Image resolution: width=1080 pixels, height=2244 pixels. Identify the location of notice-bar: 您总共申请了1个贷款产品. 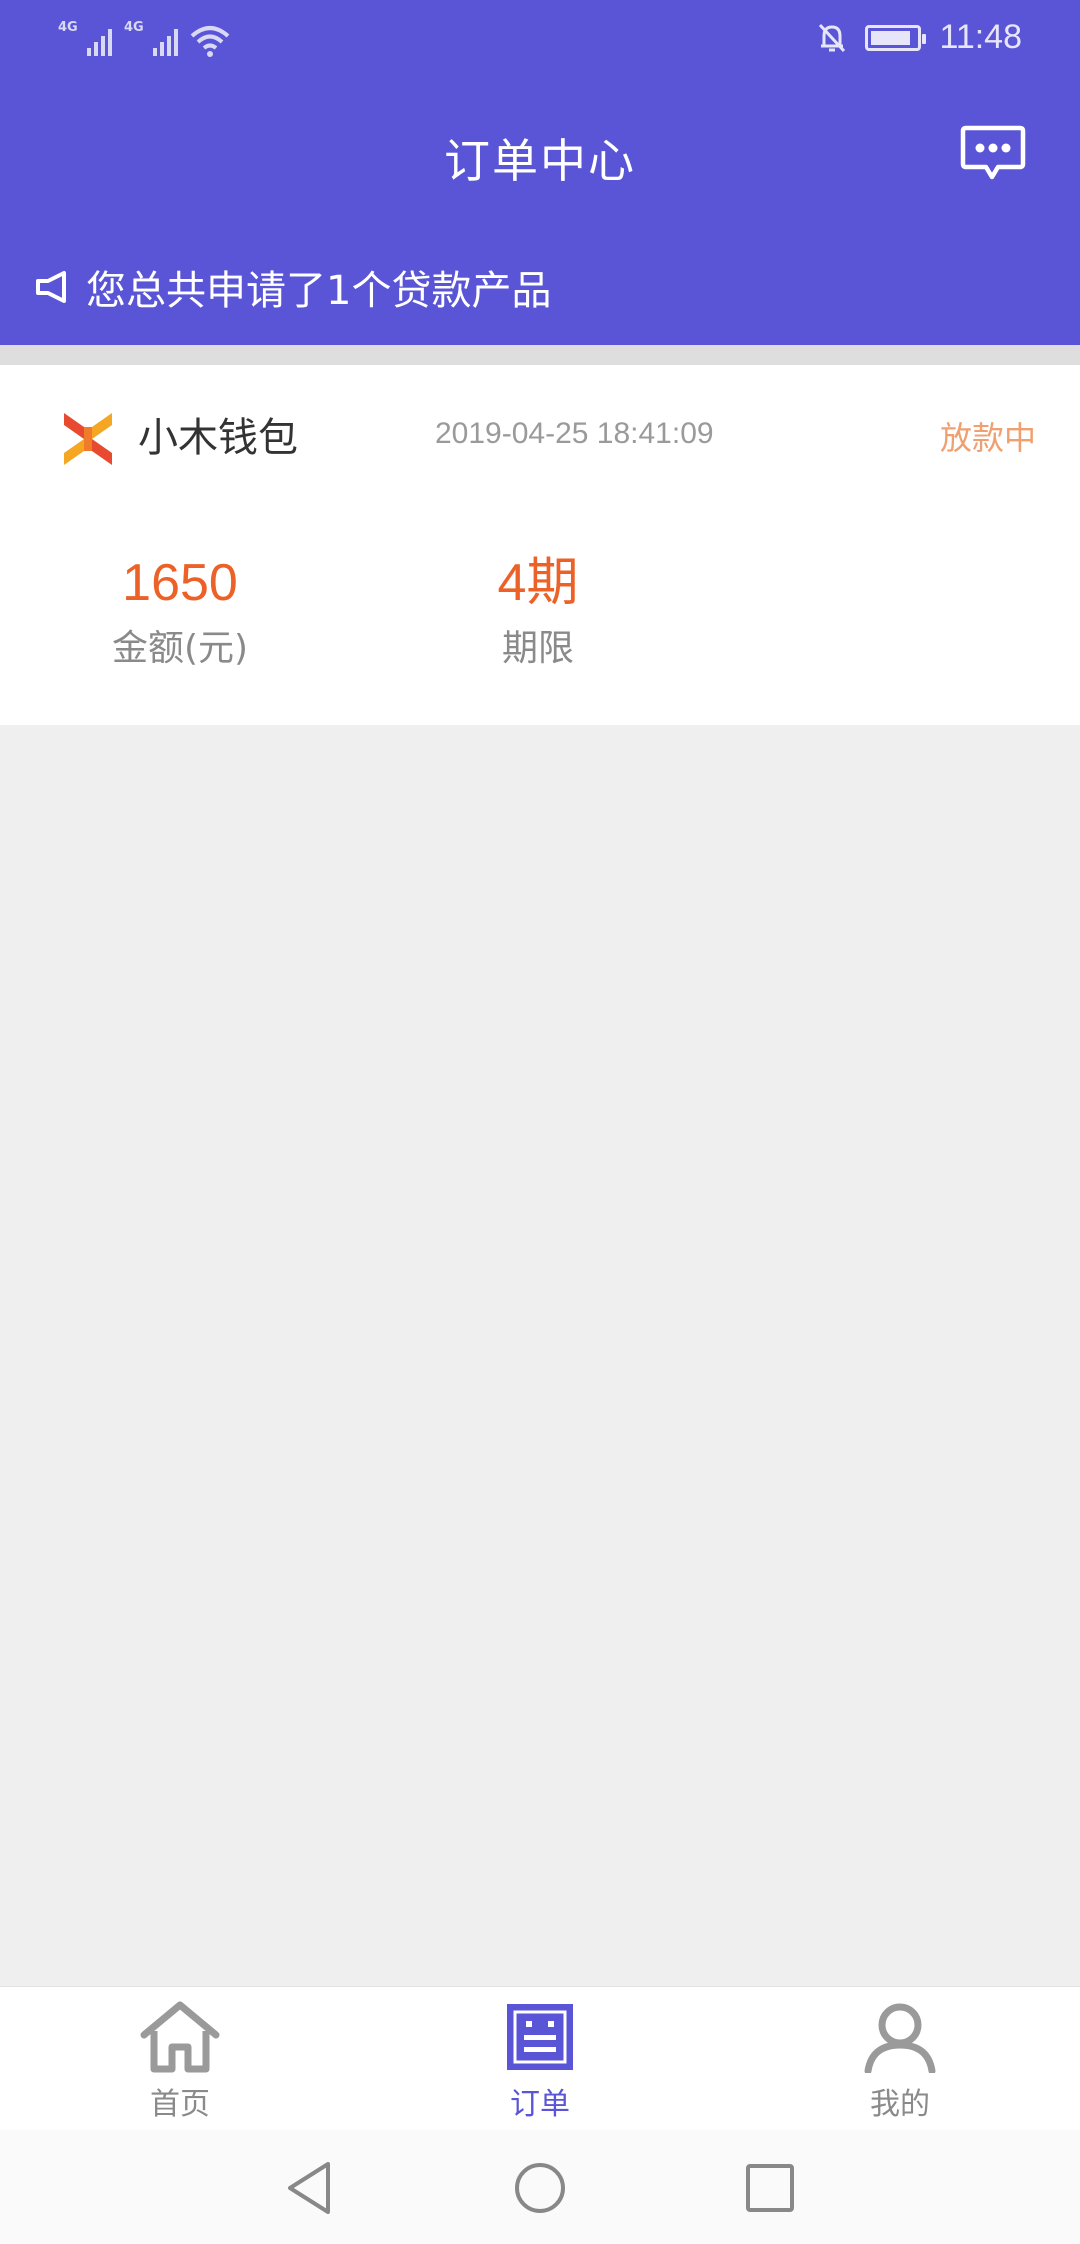
(292, 287).